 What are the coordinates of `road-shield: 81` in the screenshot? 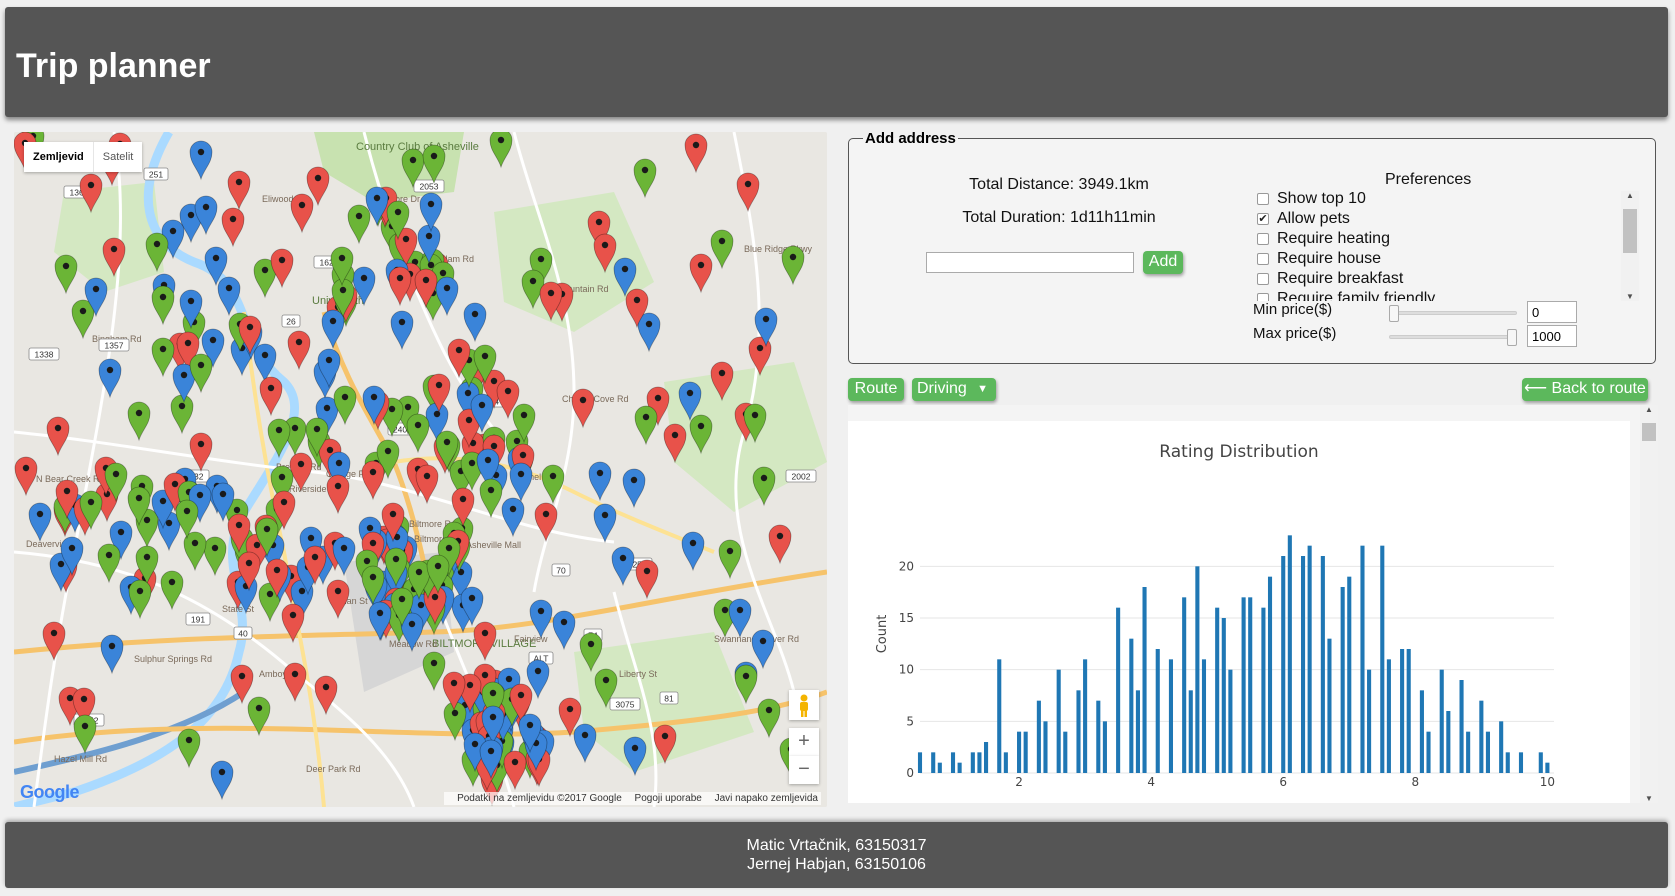 It's located at (669, 698).